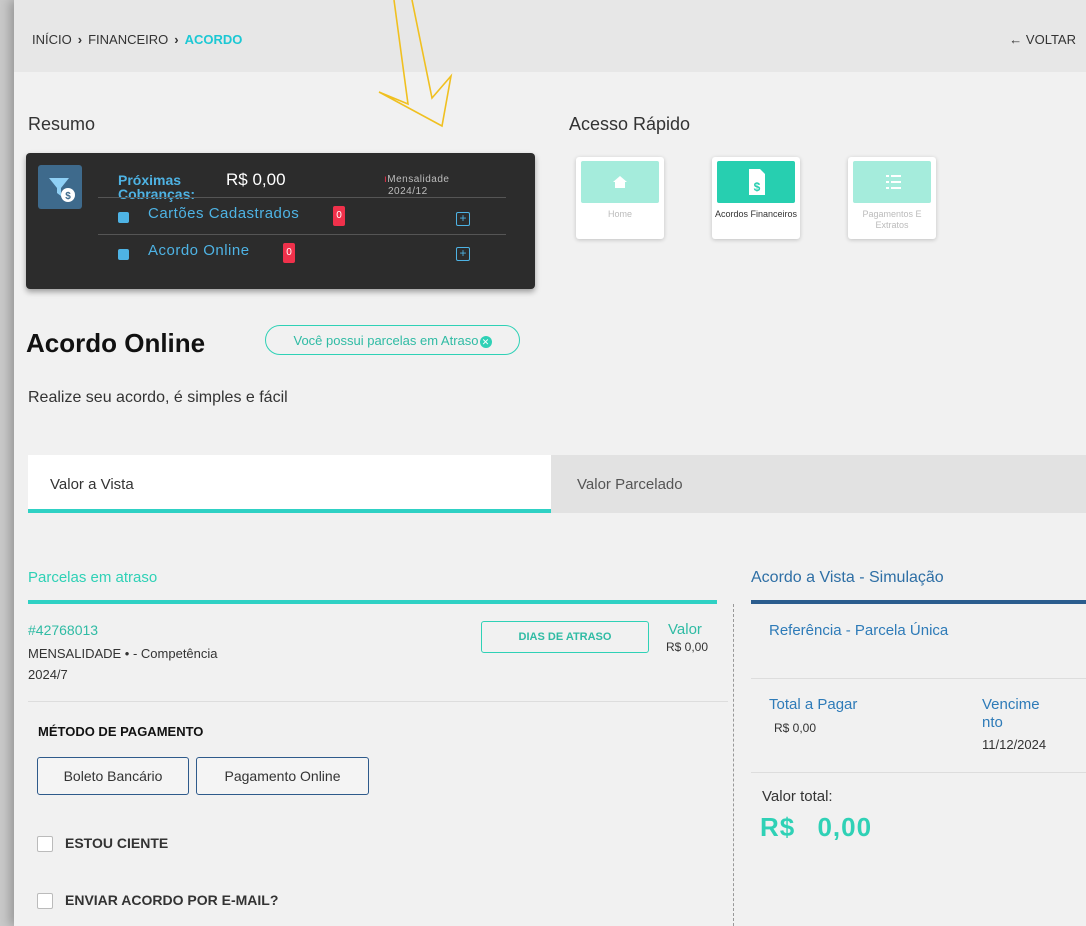 The image size is (1086, 926). Describe the element at coordinates (630, 484) in the screenshot. I see `tab-label: Valor Parcelado` at that location.